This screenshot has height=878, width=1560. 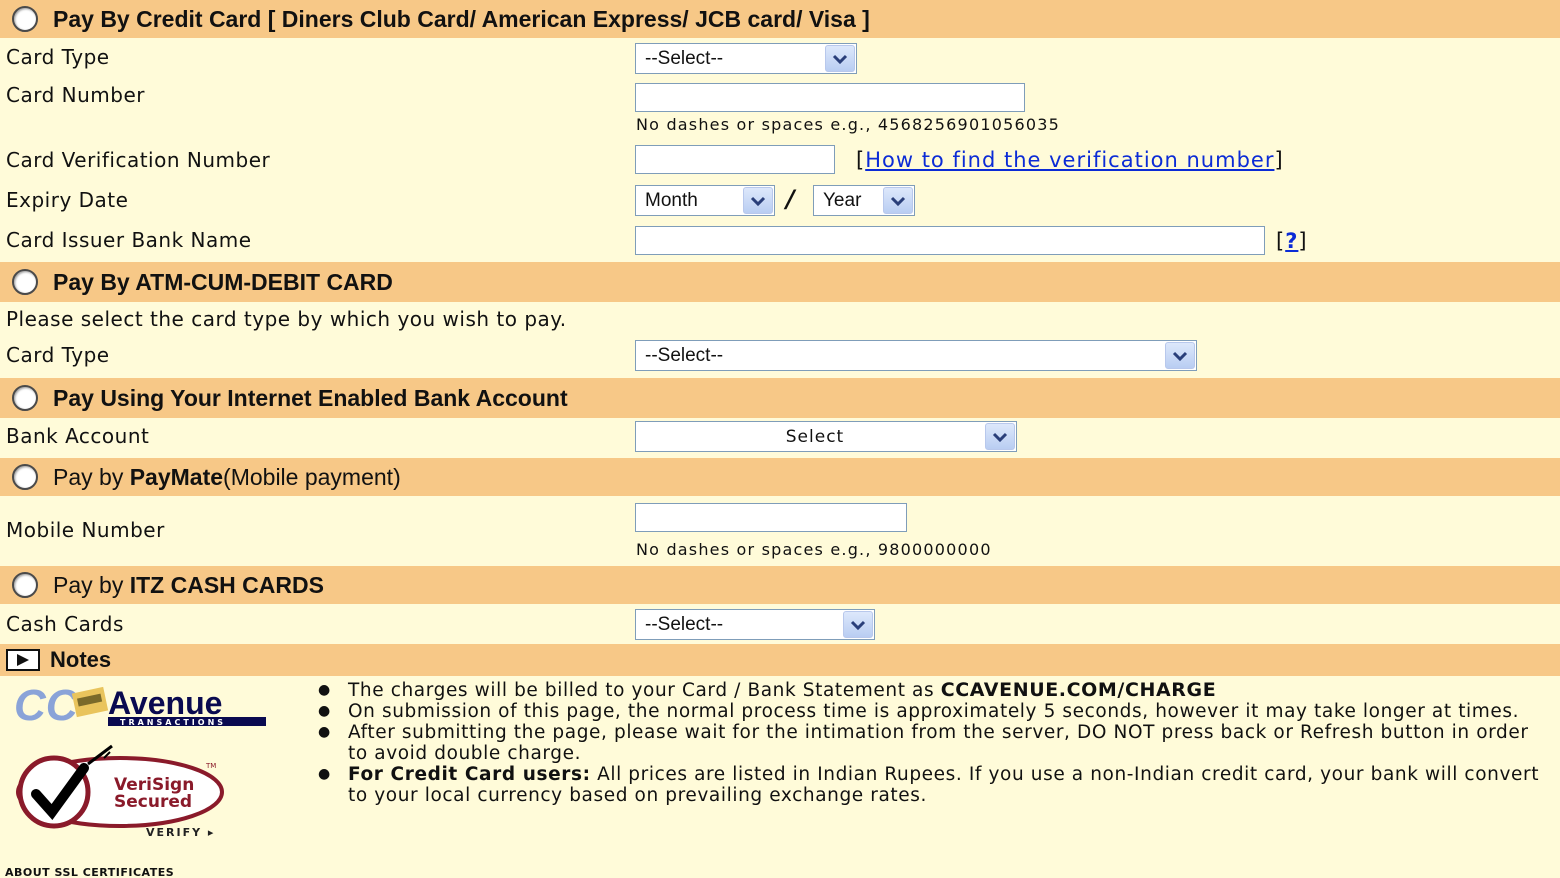 I want to click on mobile-input, so click(x=771, y=517).